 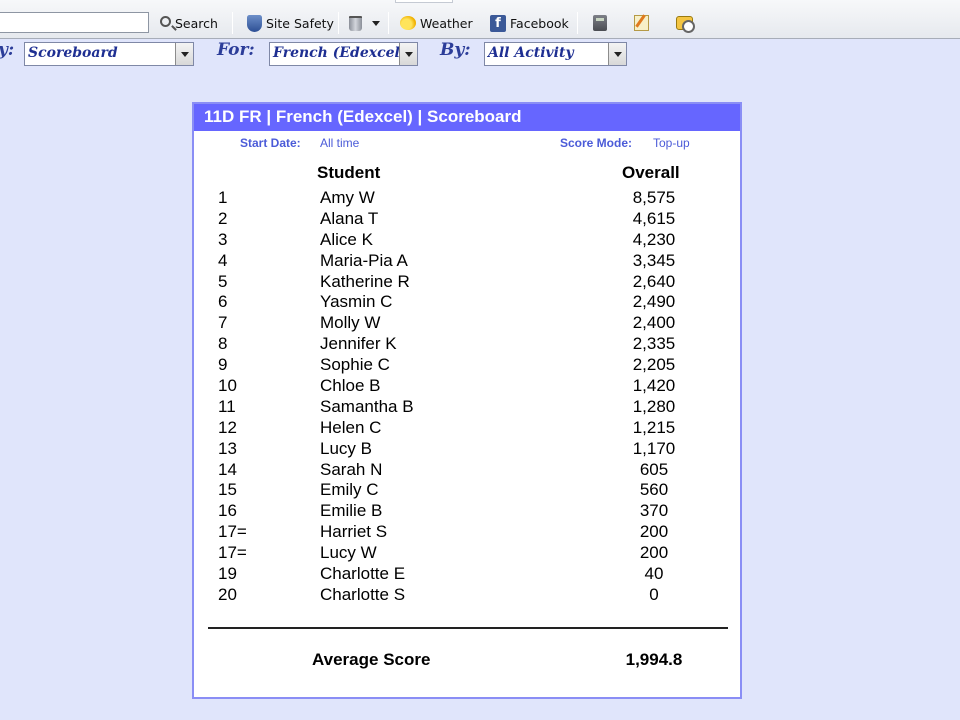 I want to click on weather-label: Weather, so click(x=446, y=23).